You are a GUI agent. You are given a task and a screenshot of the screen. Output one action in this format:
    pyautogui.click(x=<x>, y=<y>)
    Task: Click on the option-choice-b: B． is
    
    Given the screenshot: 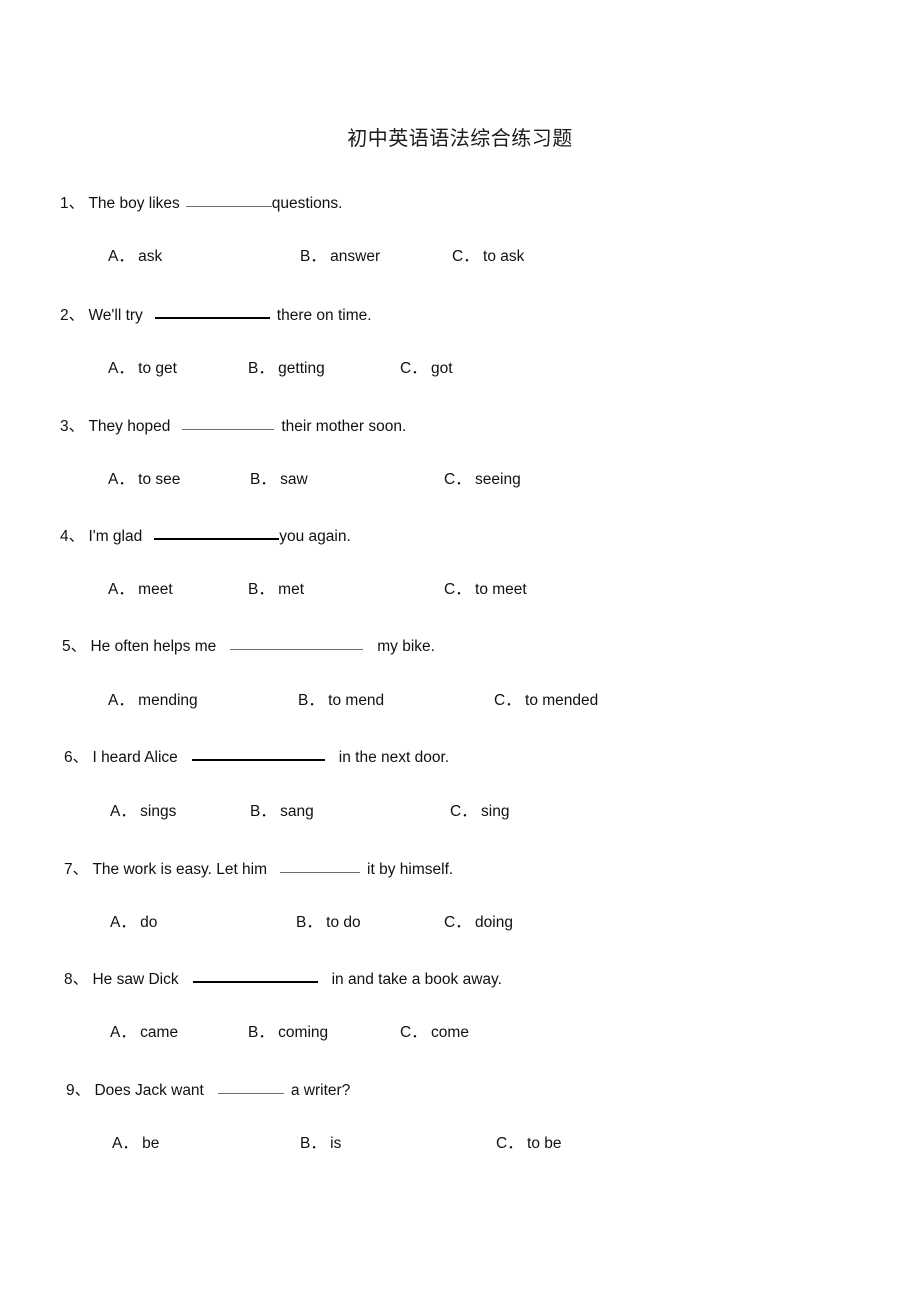 What is the action you would take?
    pyautogui.click(x=320, y=1144)
    